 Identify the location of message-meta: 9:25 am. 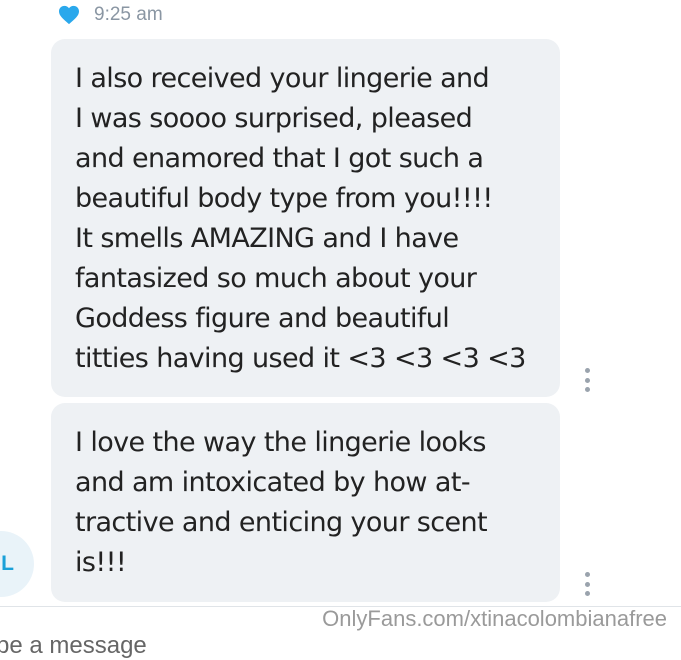
(110, 15).